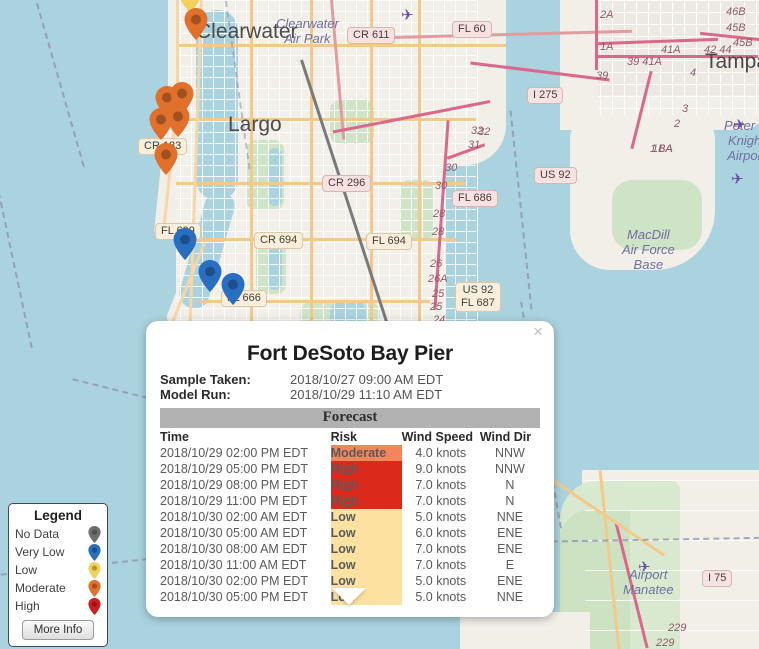 The image size is (759, 649). Describe the element at coordinates (717, 578) in the screenshot. I see `map-road-shield: I 75` at that location.